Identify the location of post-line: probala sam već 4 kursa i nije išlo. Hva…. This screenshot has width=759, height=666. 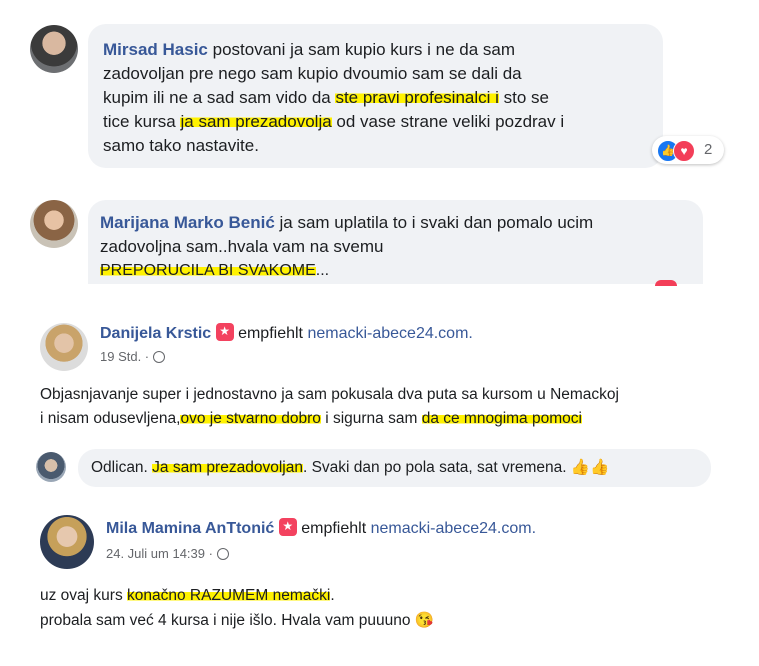
(237, 620).